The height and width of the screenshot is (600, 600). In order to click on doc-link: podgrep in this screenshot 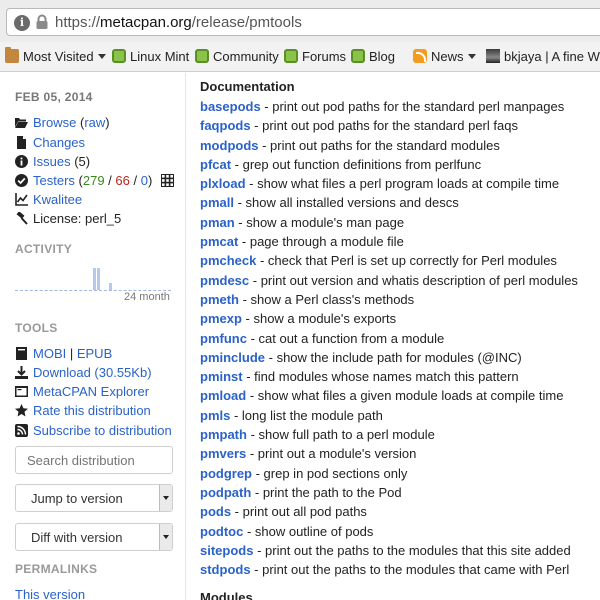, I will do `click(226, 473)`.